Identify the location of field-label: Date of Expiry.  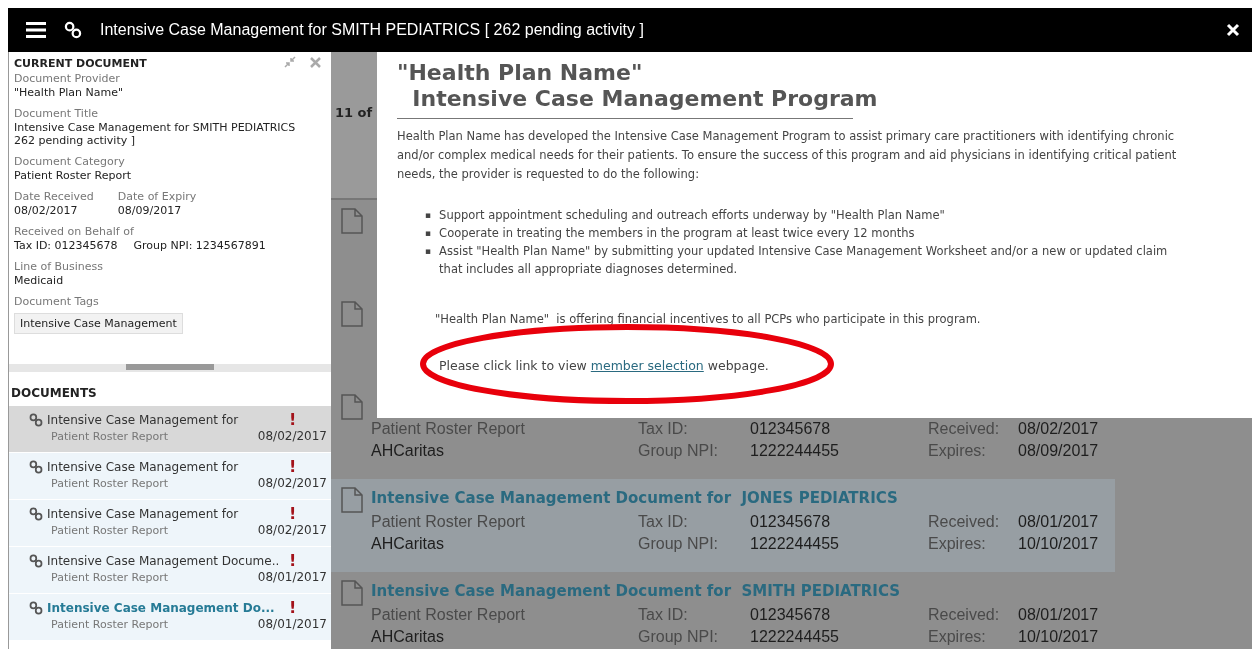
(157, 197).